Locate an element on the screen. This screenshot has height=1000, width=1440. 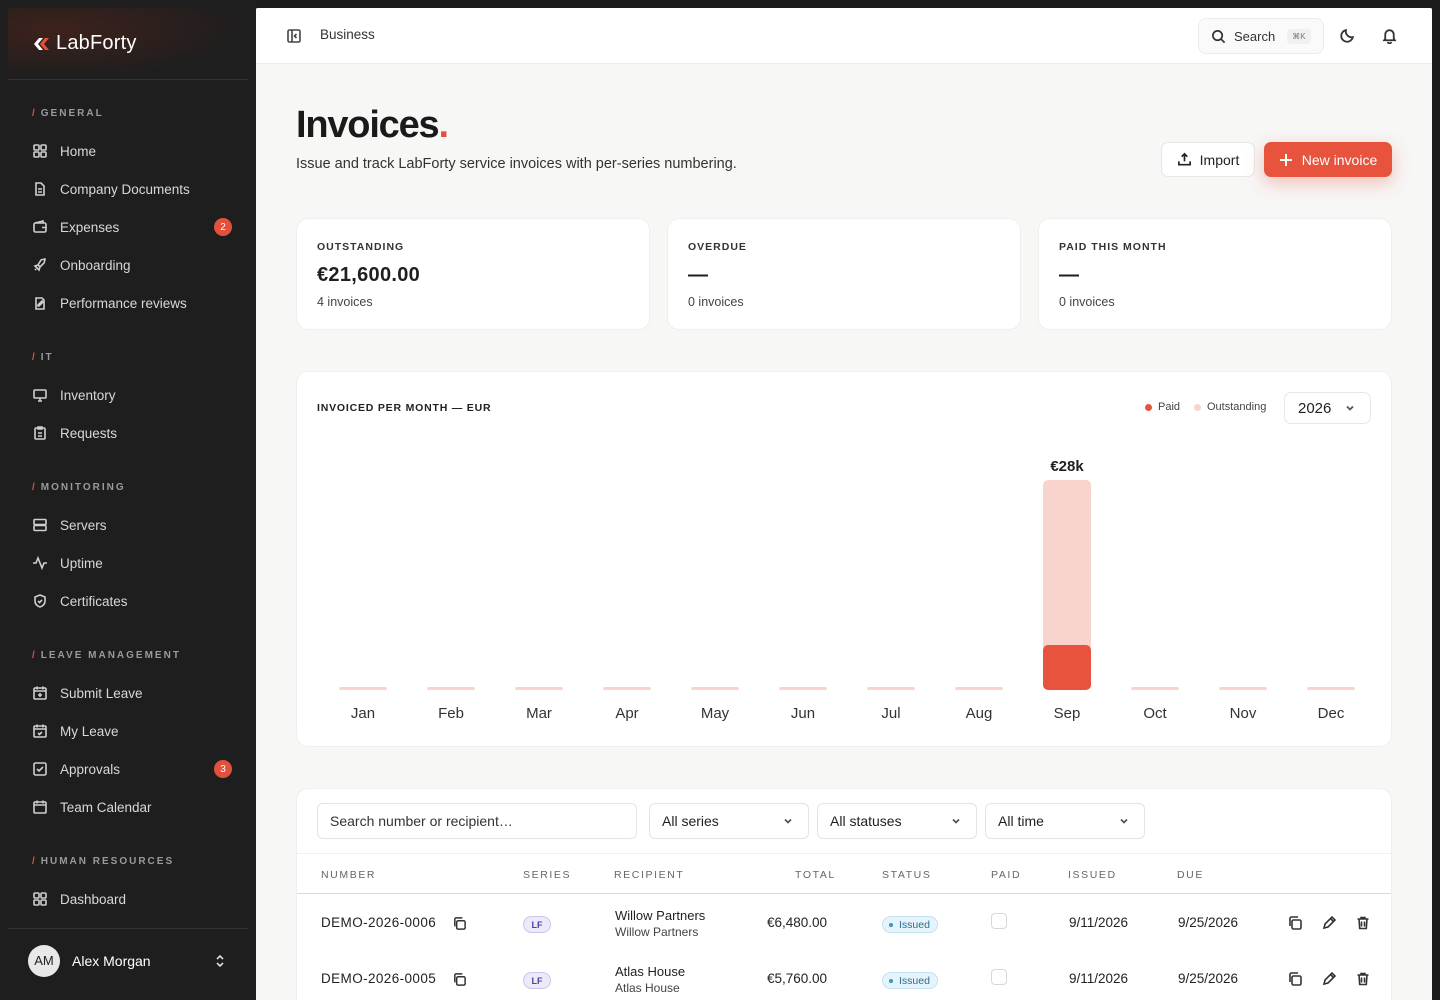
invoice-number: DEMO-2026-0005 is located at coordinates (379, 978).